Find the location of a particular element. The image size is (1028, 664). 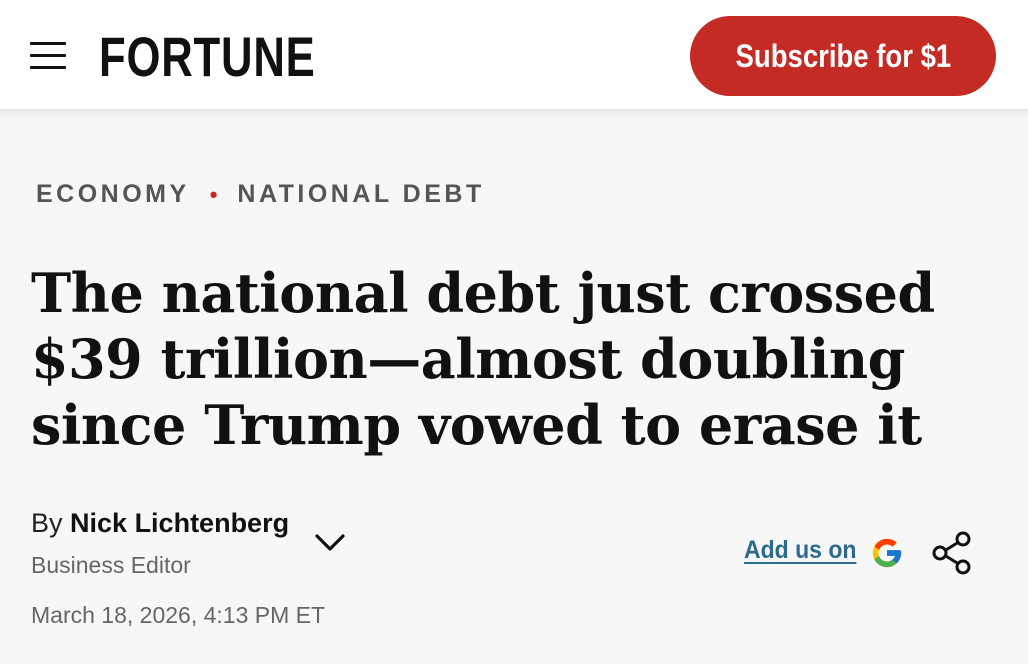

byline-prefix: By is located at coordinates (47, 523).